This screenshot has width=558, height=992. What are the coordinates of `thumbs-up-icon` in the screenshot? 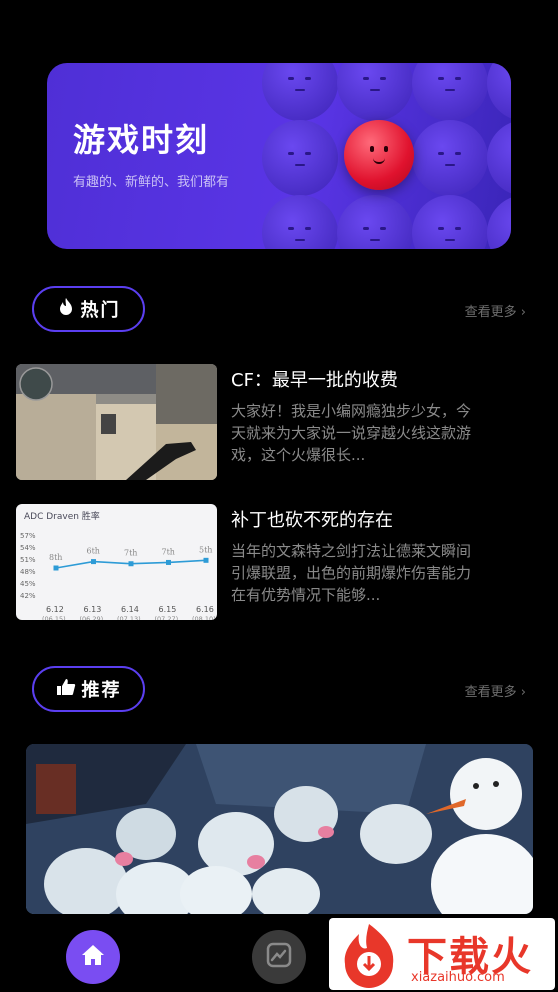 It's located at (66, 689).